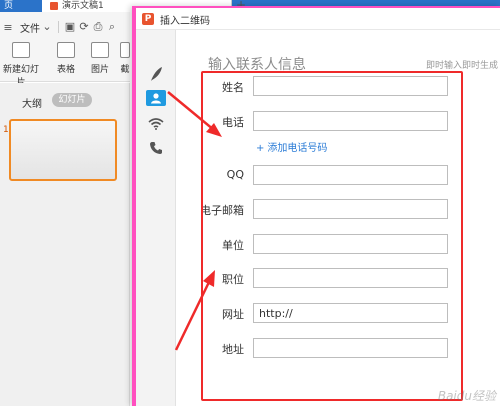 The height and width of the screenshot is (406, 500). What do you see at coordinates (466, 396) in the screenshot?
I see `watermark: Baidu经验` at bounding box center [466, 396].